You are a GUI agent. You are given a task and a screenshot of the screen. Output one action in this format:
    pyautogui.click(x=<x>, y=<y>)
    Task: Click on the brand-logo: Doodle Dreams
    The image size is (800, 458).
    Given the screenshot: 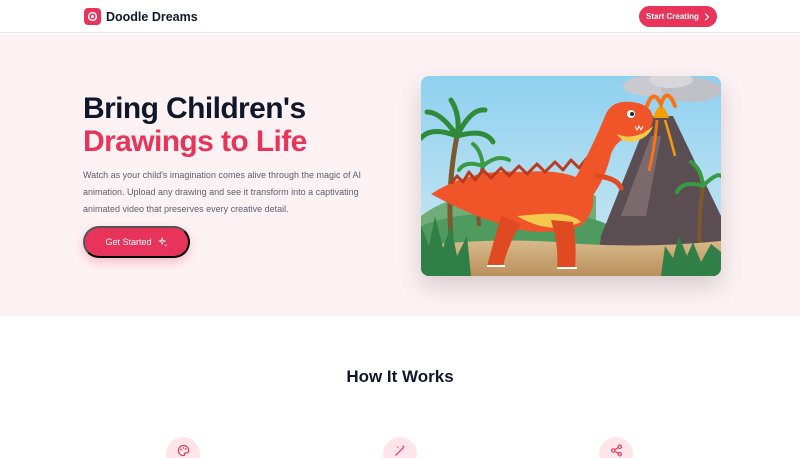 What is the action you would take?
    pyautogui.click(x=141, y=16)
    